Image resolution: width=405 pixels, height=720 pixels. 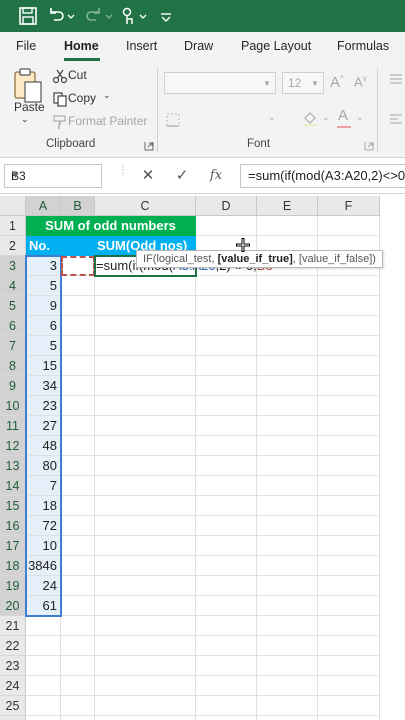 What do you see at coordinates (287, 526) in the screenshot?
I see `cell-e16` at bounding box center [287, 526].